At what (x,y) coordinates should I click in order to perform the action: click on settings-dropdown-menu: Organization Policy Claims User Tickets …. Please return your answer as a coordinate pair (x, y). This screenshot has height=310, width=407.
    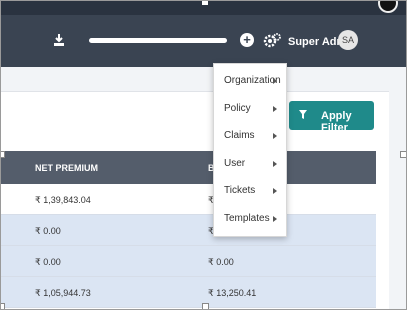
    Looking at the image, I should click on (250, 150).